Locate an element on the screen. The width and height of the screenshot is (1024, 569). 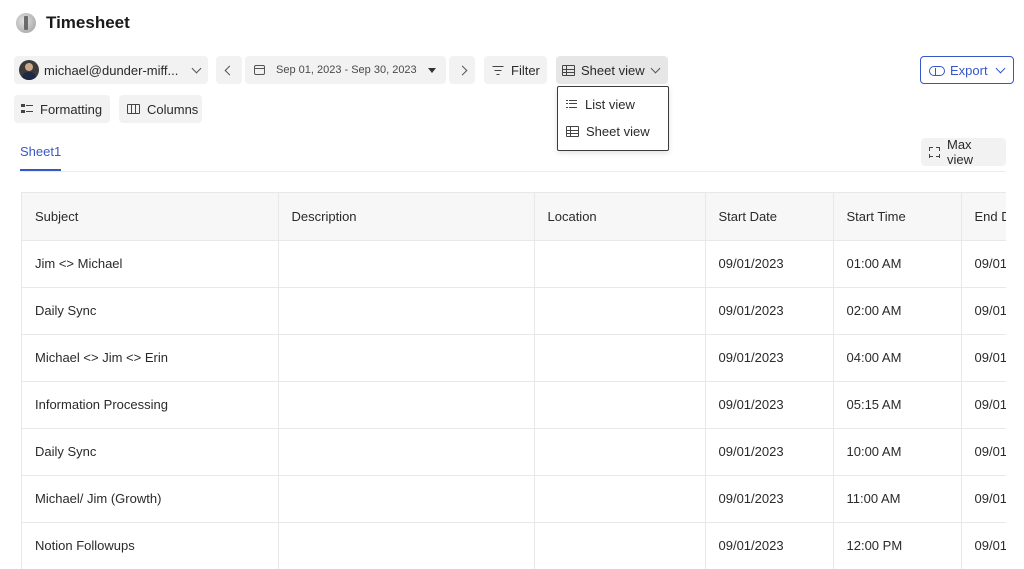
table-row: Jim <> Michael 09/01/2023 01:00 AM 09/01 is located at coordinates (514, 264).